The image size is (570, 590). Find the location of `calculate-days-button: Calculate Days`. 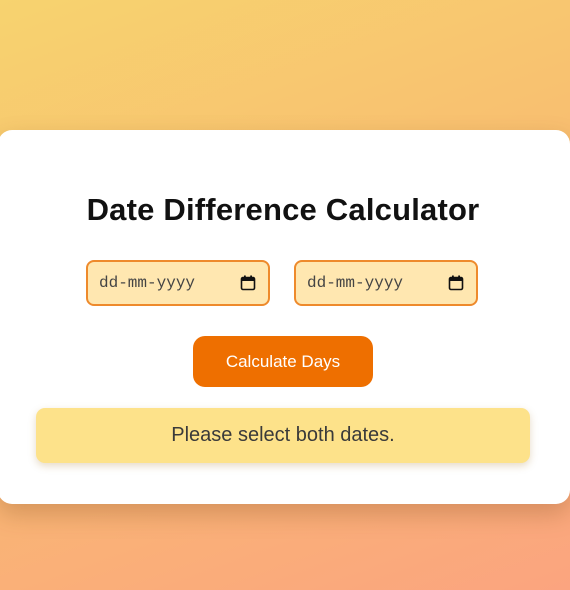

calculate-days-button: Calculate Days is located at coordinates (283, 361).